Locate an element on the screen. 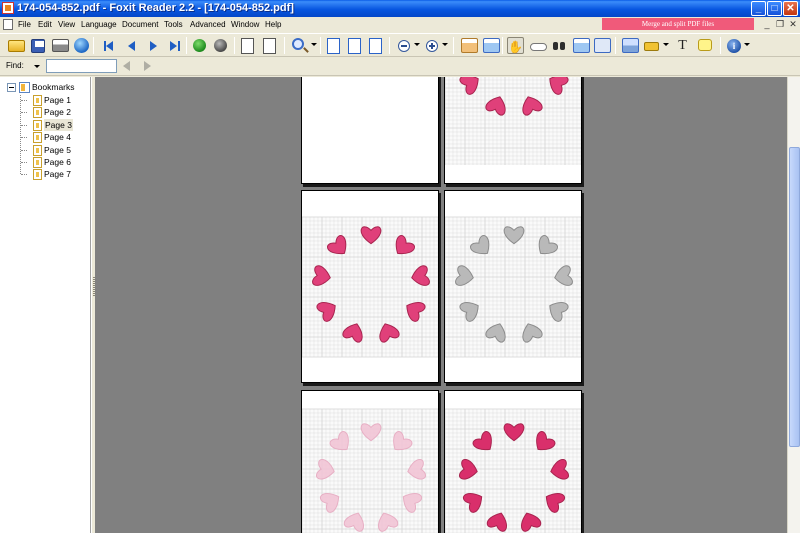 The image size is (800, 533). info-icon: i is located at coordinates (734, 46).